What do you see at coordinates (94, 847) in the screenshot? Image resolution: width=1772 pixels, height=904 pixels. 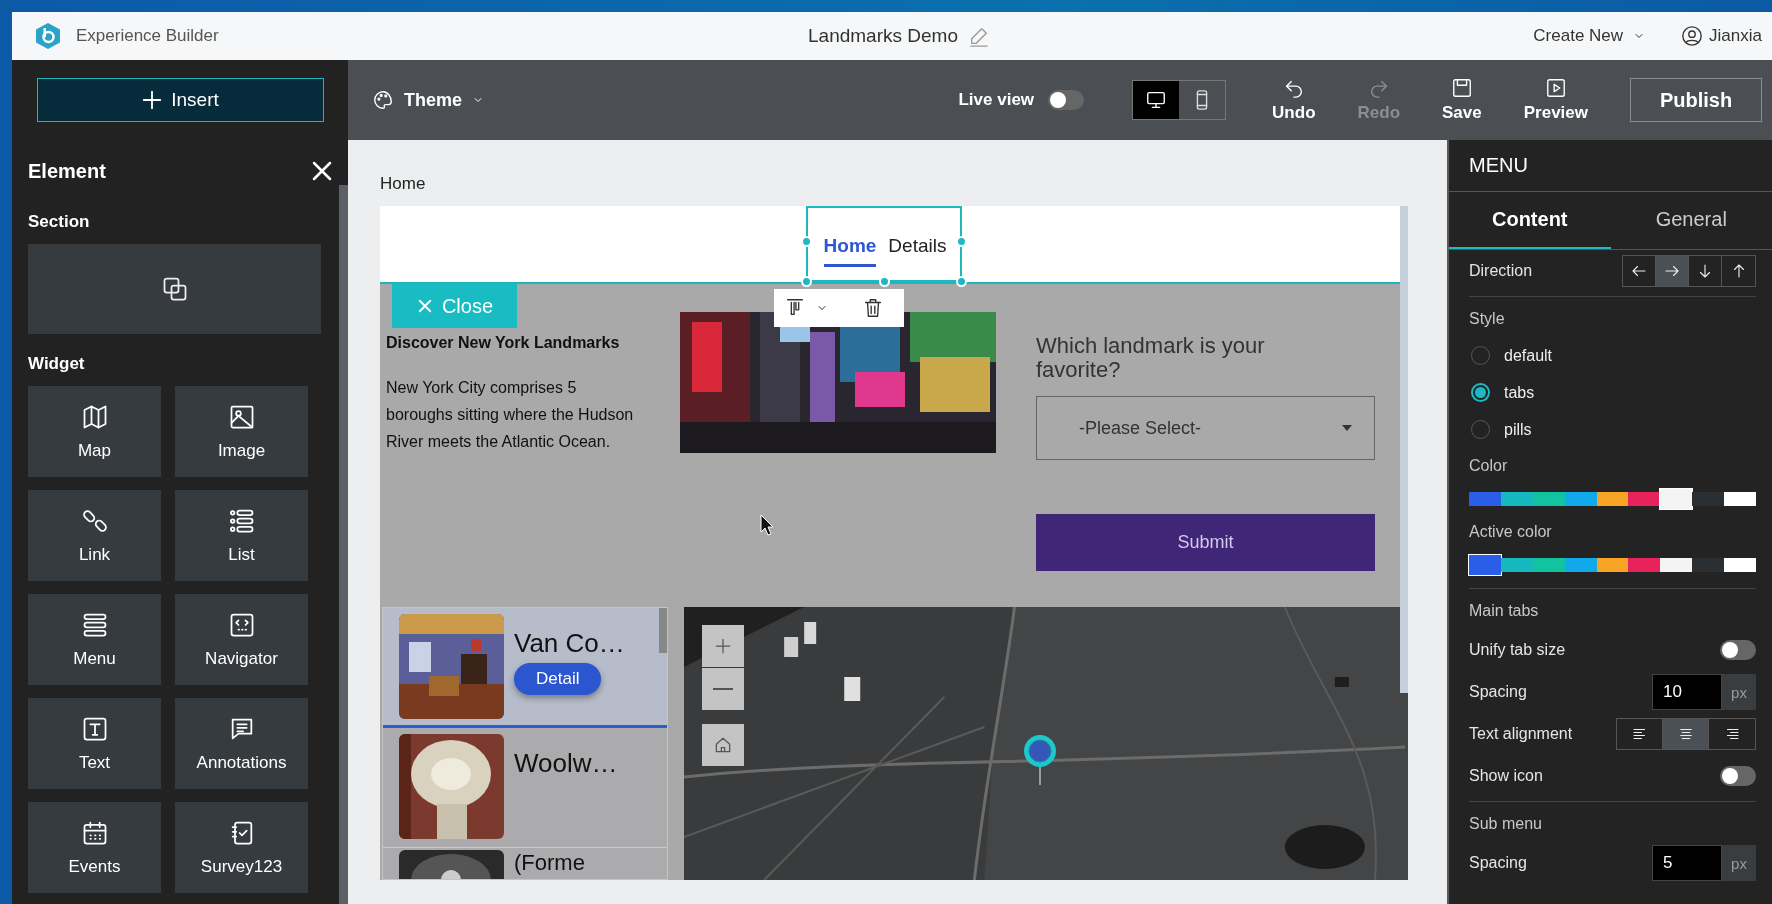 I see `widget-tile: Events` at bounding box center [94, 847].